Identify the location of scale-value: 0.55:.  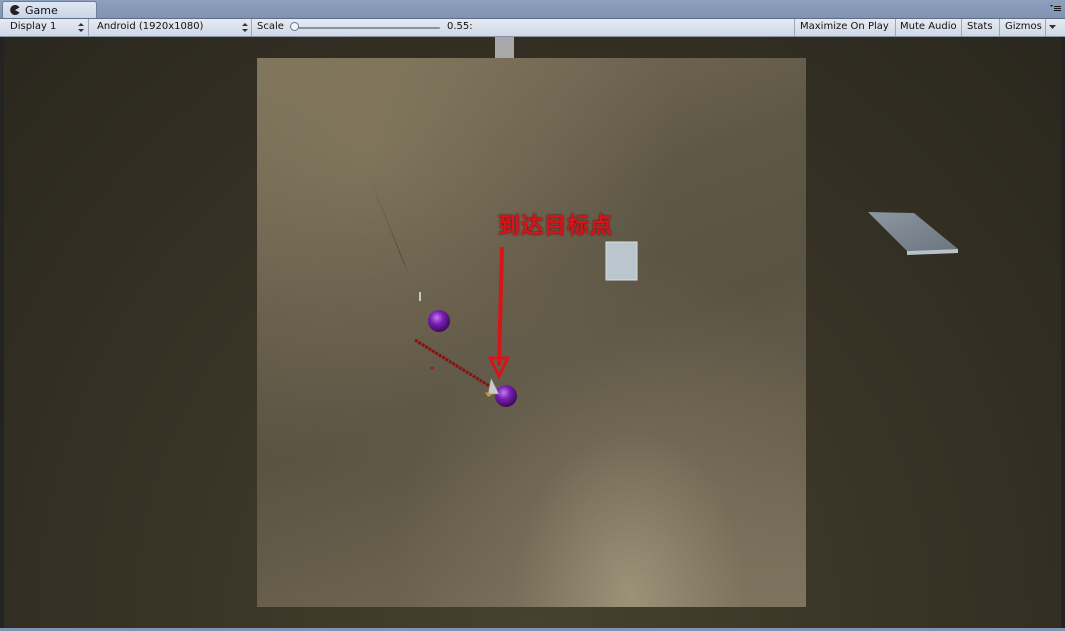
(460, 26).